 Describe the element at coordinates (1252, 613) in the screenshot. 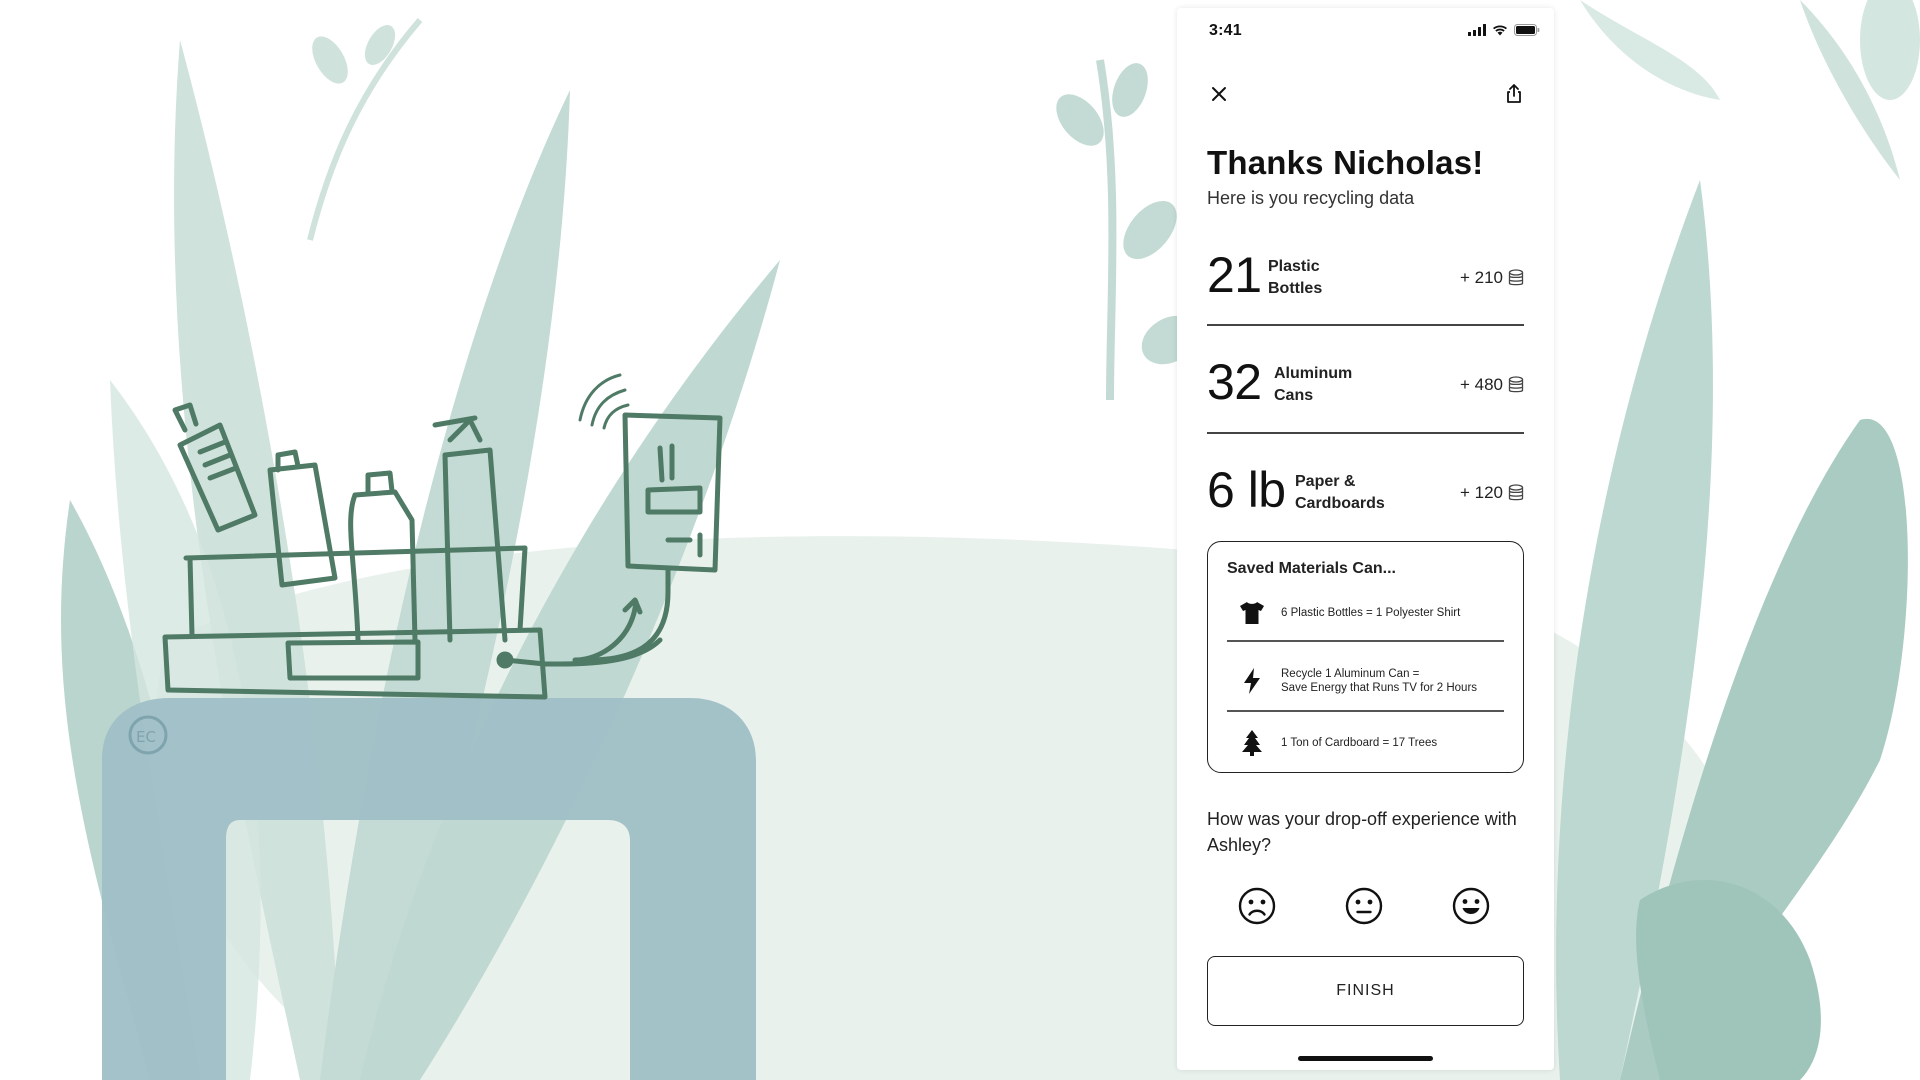

I see `shirt-icon` at that location.